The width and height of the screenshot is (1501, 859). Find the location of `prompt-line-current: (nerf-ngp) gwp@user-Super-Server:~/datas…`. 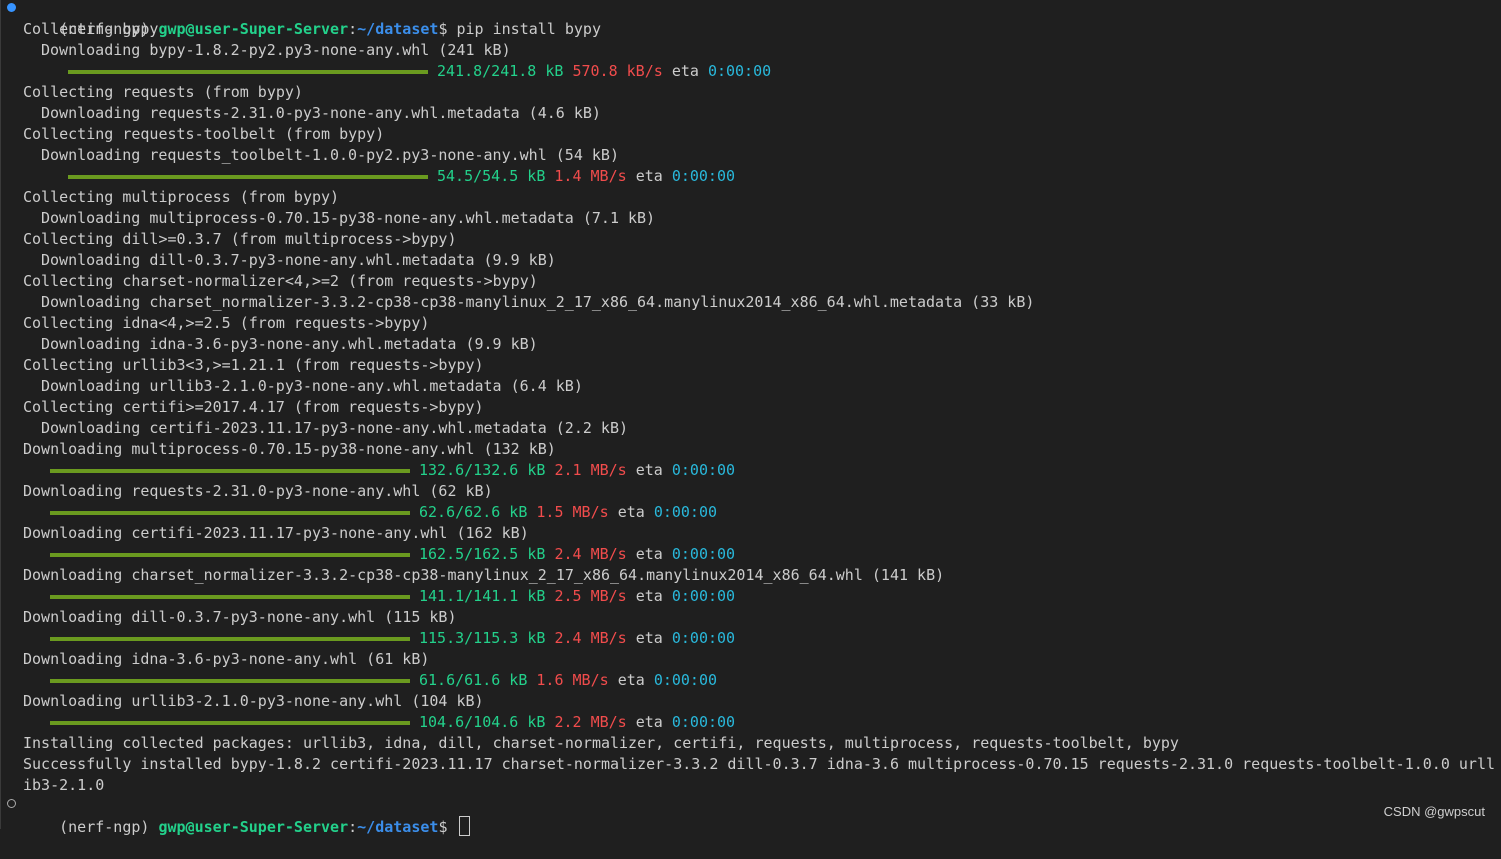

prompt-line-current: (nerf-ngp) gwp@user-Super-Server:~/datas… is located at coordinates (246, 815).